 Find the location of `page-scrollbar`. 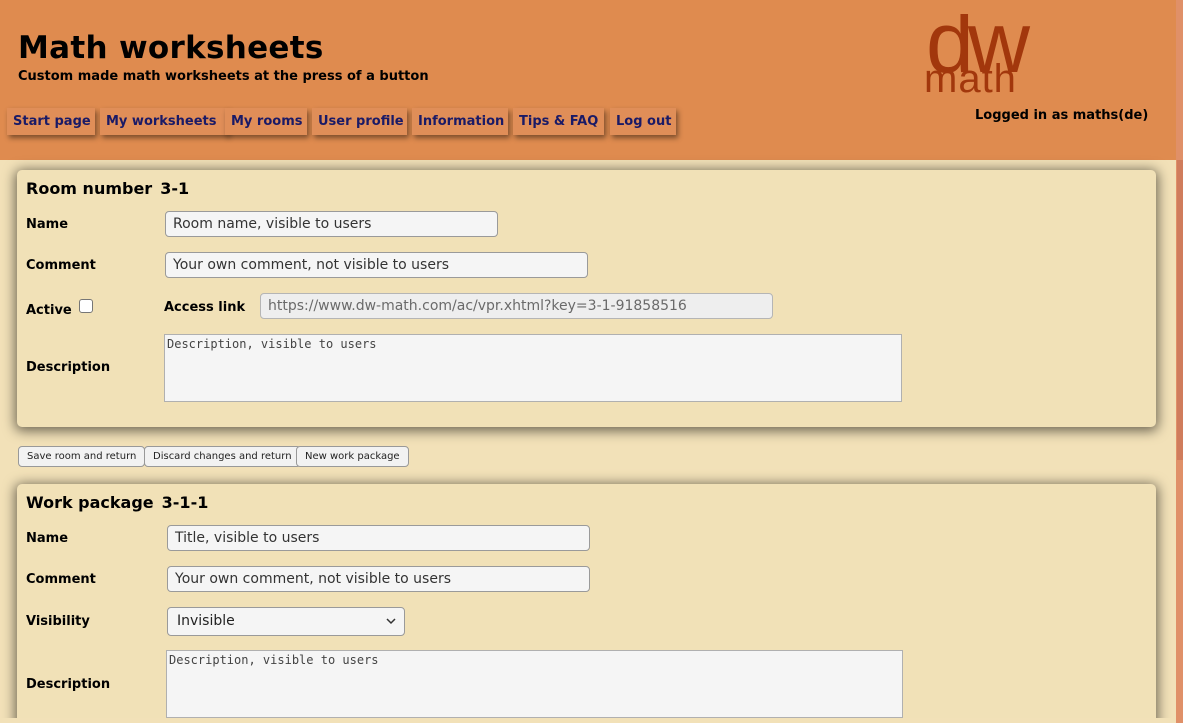

page-scrollbar is located at coordinates (1179, 361).